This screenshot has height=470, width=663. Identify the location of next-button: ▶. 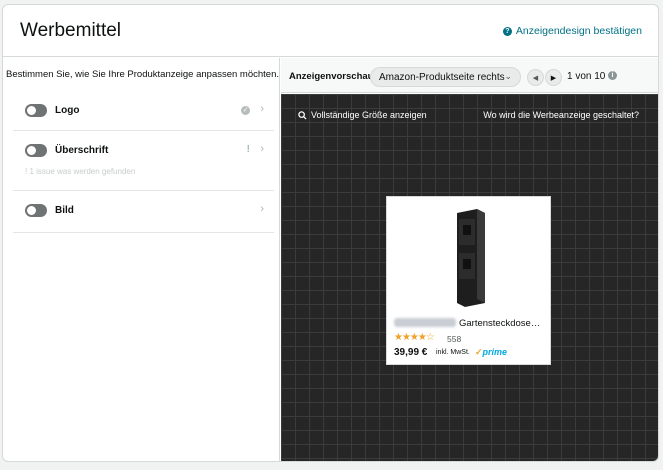
(553, 77).